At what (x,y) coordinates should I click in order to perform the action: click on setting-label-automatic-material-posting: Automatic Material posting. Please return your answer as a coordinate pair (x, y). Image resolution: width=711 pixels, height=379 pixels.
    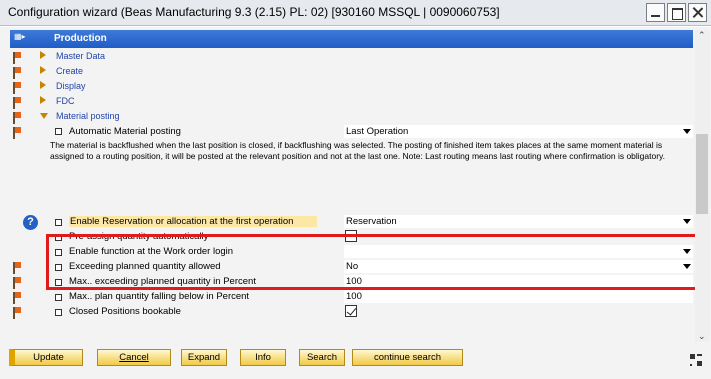
    Looking at the image, I should click on (125, 131).